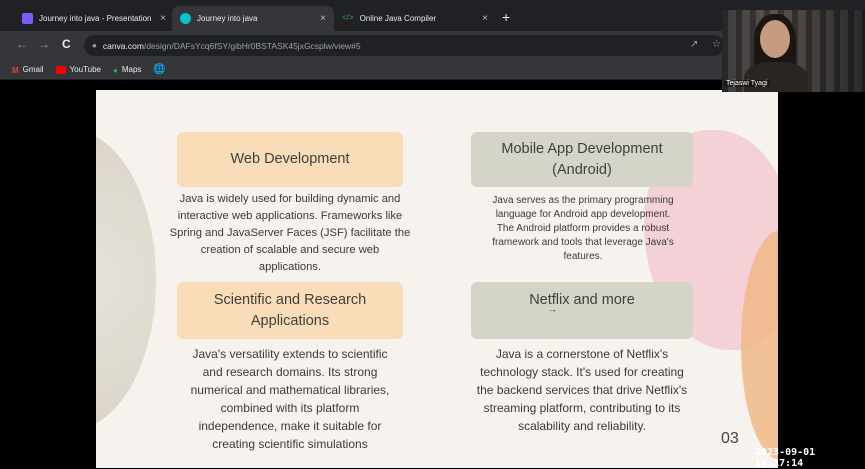 This screenshot has width=865, height=469. I want to click on slide-page-number: 03, so click(730, 438).